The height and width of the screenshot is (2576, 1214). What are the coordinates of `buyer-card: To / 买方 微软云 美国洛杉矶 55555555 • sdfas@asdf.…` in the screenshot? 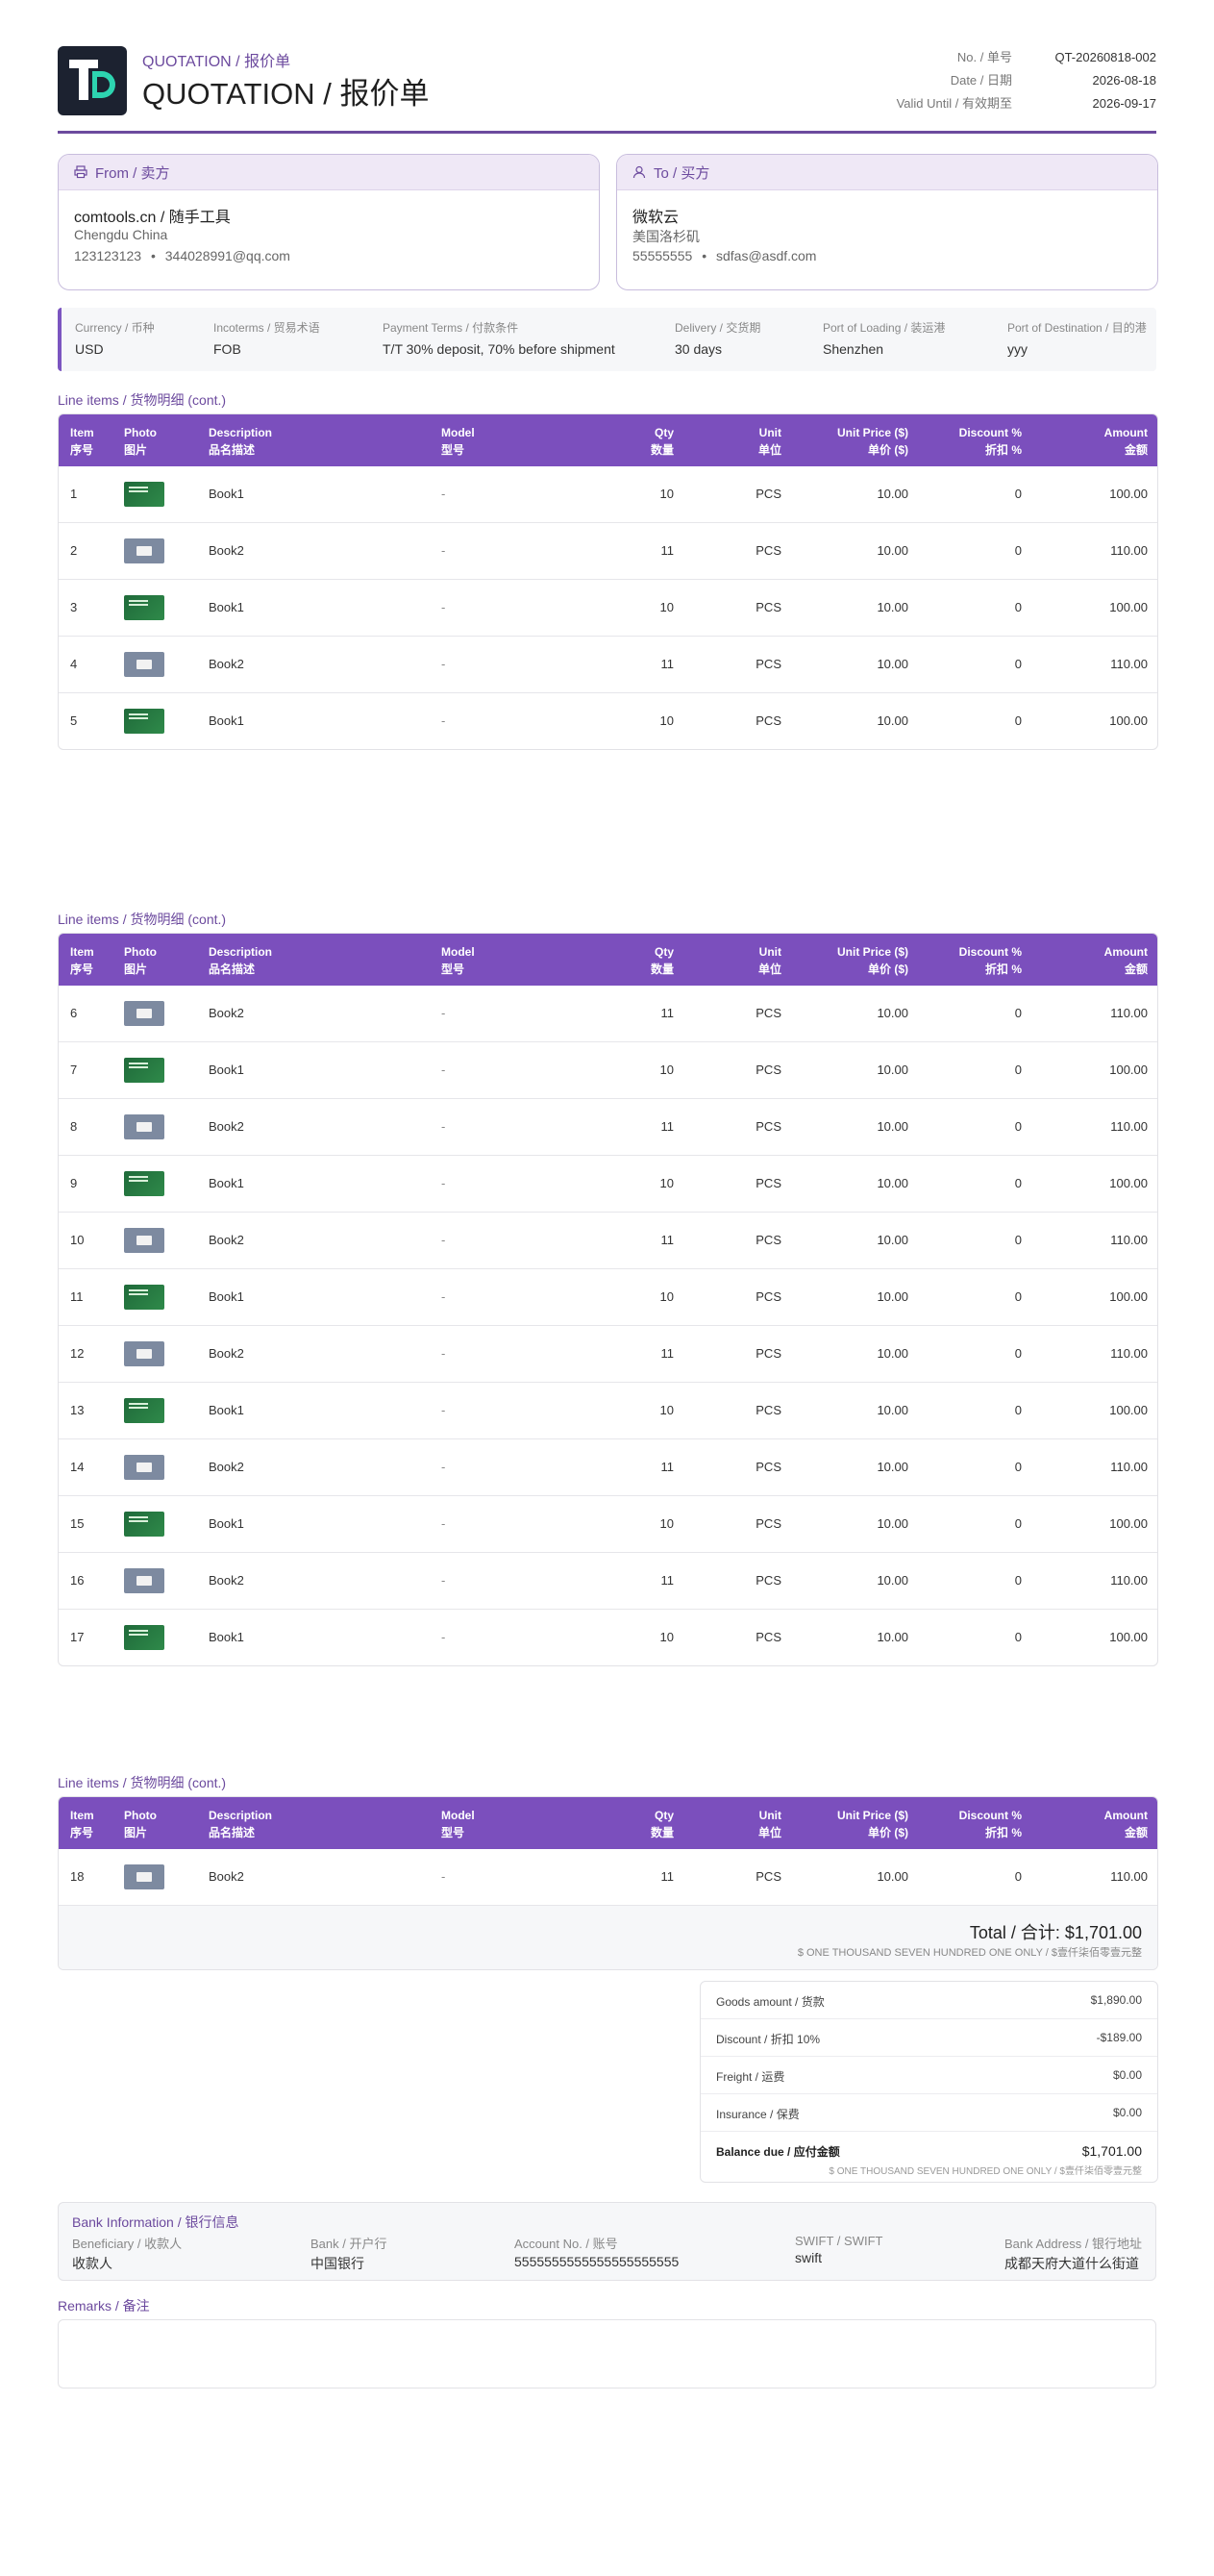 It's located at (887, 222).